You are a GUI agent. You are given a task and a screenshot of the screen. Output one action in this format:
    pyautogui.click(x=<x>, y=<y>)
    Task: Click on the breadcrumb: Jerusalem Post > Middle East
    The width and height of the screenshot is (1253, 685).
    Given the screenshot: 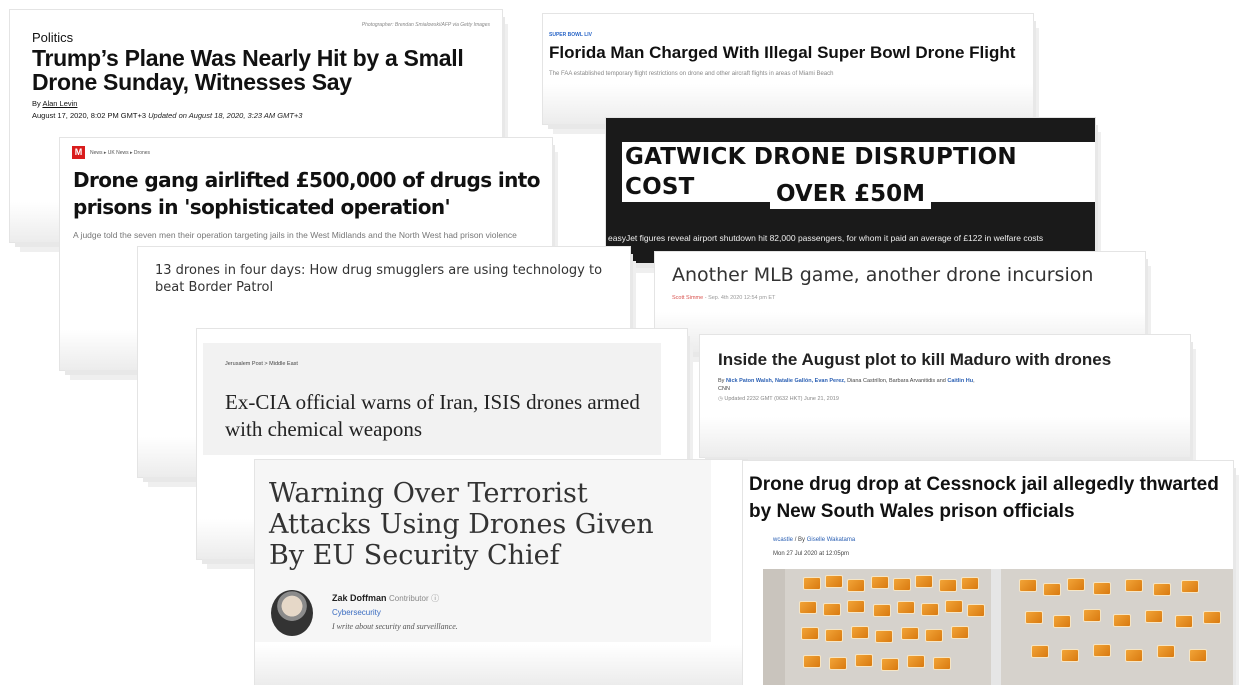 What is the action you would take?
    pyautogui.click(x=261, y=364)
    